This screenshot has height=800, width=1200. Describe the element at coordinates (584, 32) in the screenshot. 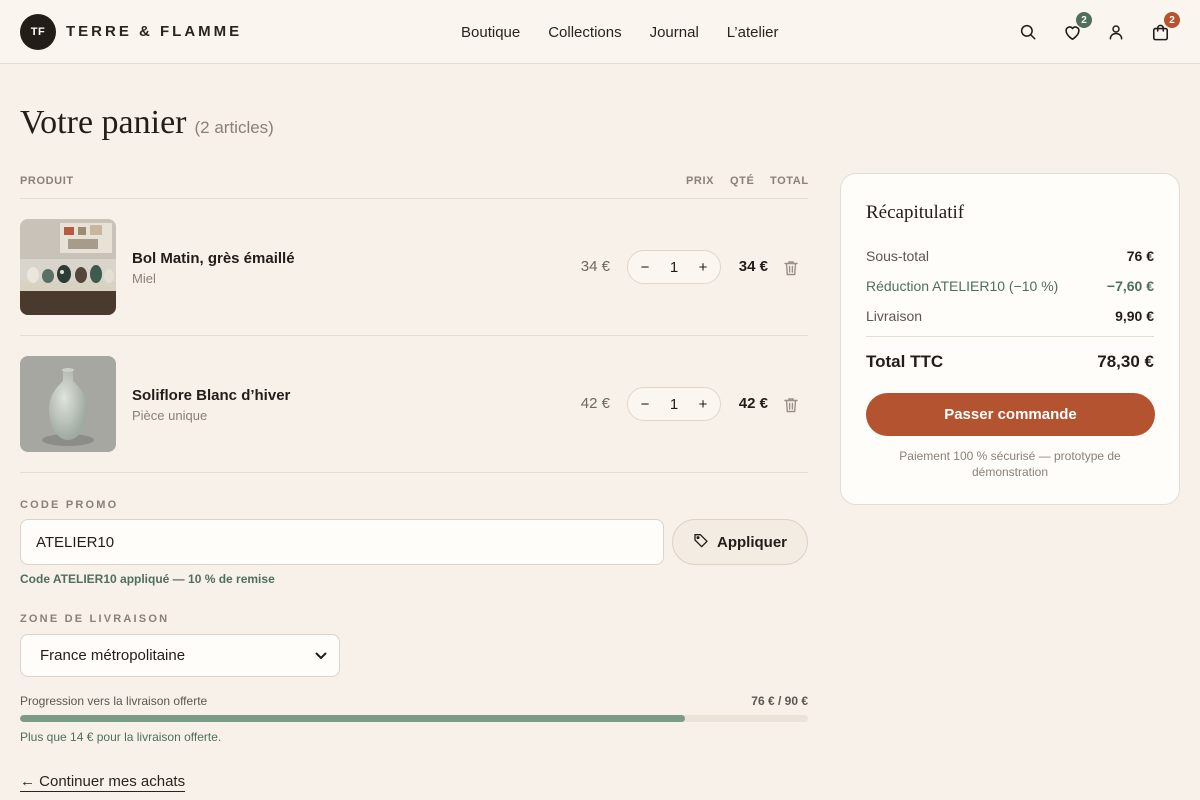

I see `nav-collections: Collections` at that location.